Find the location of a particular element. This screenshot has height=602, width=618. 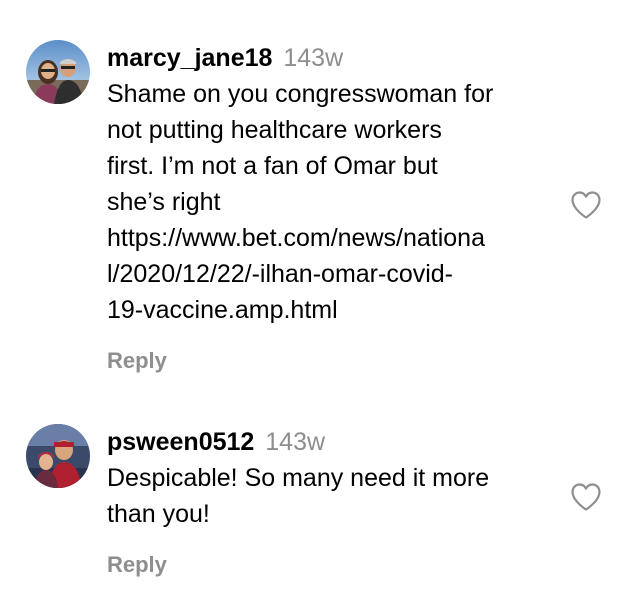

username-link: psween0512 is located at coordinates (180, 442).